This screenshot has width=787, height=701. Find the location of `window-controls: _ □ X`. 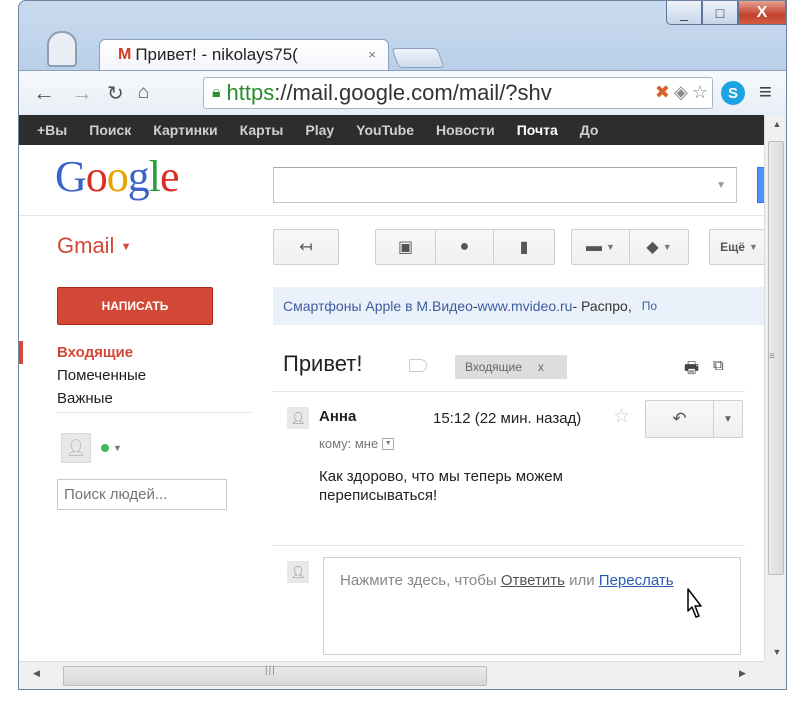

window-controls: _ □ X is located at coordinates (726, 14).